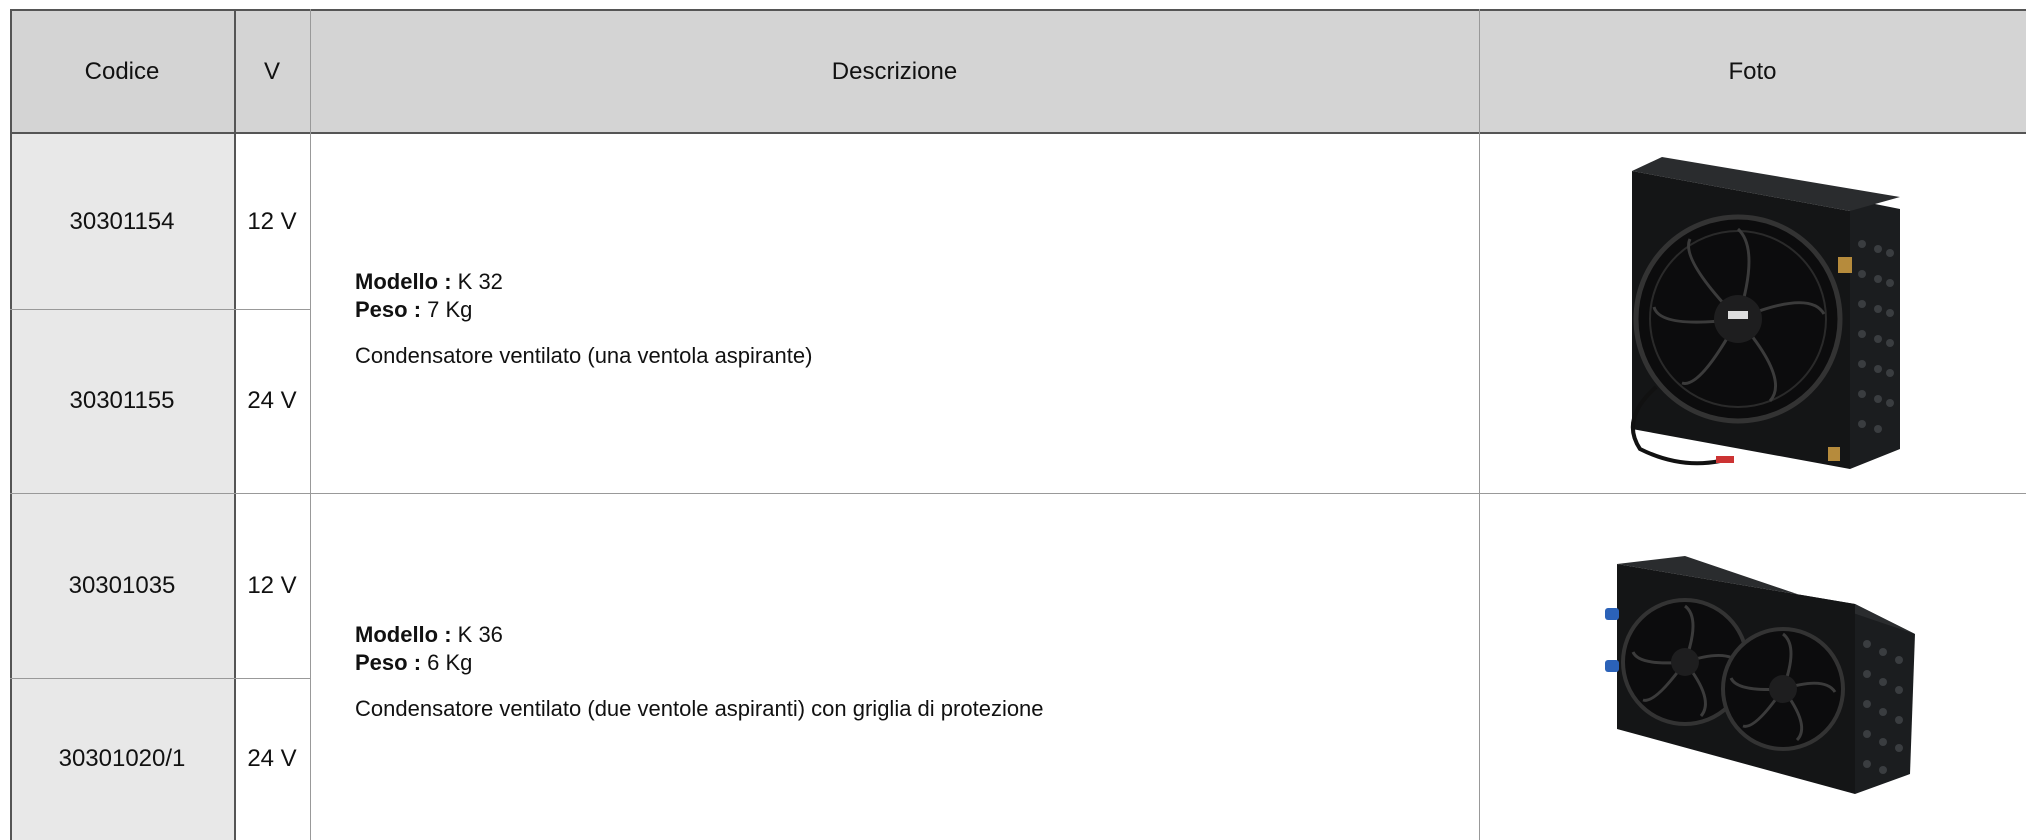  I want to click on single-fan-condenser-photo, so click(1760, 314).